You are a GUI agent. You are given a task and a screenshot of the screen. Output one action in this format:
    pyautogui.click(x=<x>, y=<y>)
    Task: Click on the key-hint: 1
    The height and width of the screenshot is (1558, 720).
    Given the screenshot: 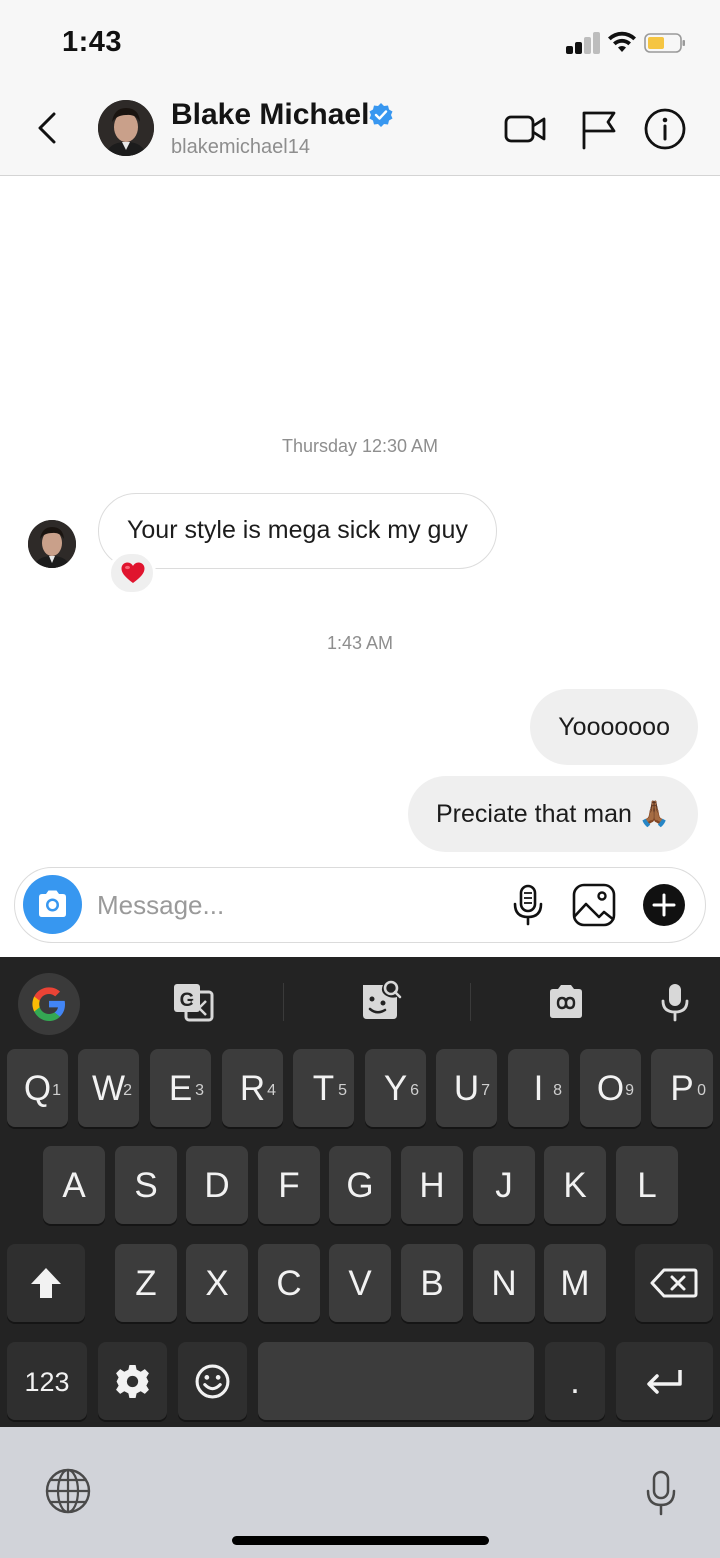 What is the action you would take?
    pyautogui.click(x=56, y=1090)
    